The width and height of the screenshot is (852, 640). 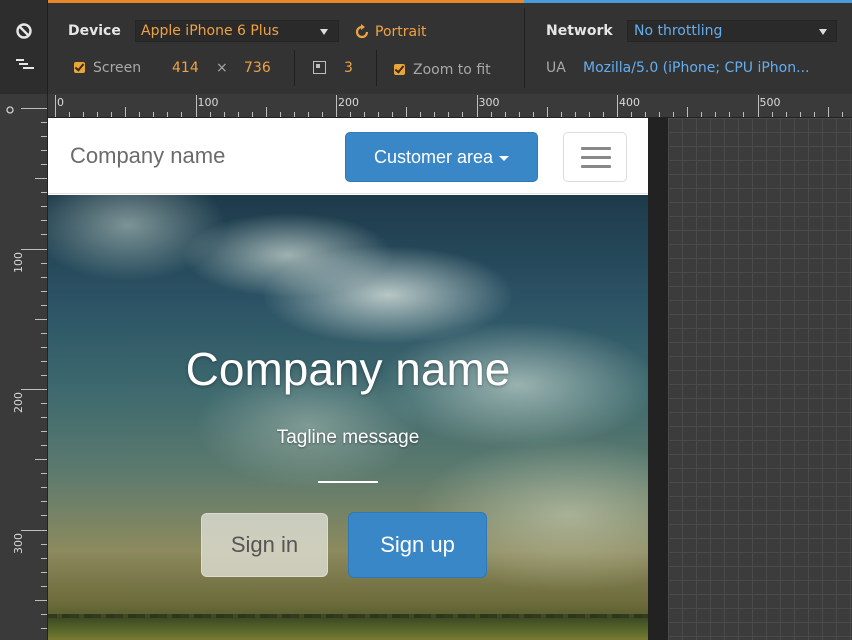 I want to click on network-label: Network, so click(x=579, y=31).